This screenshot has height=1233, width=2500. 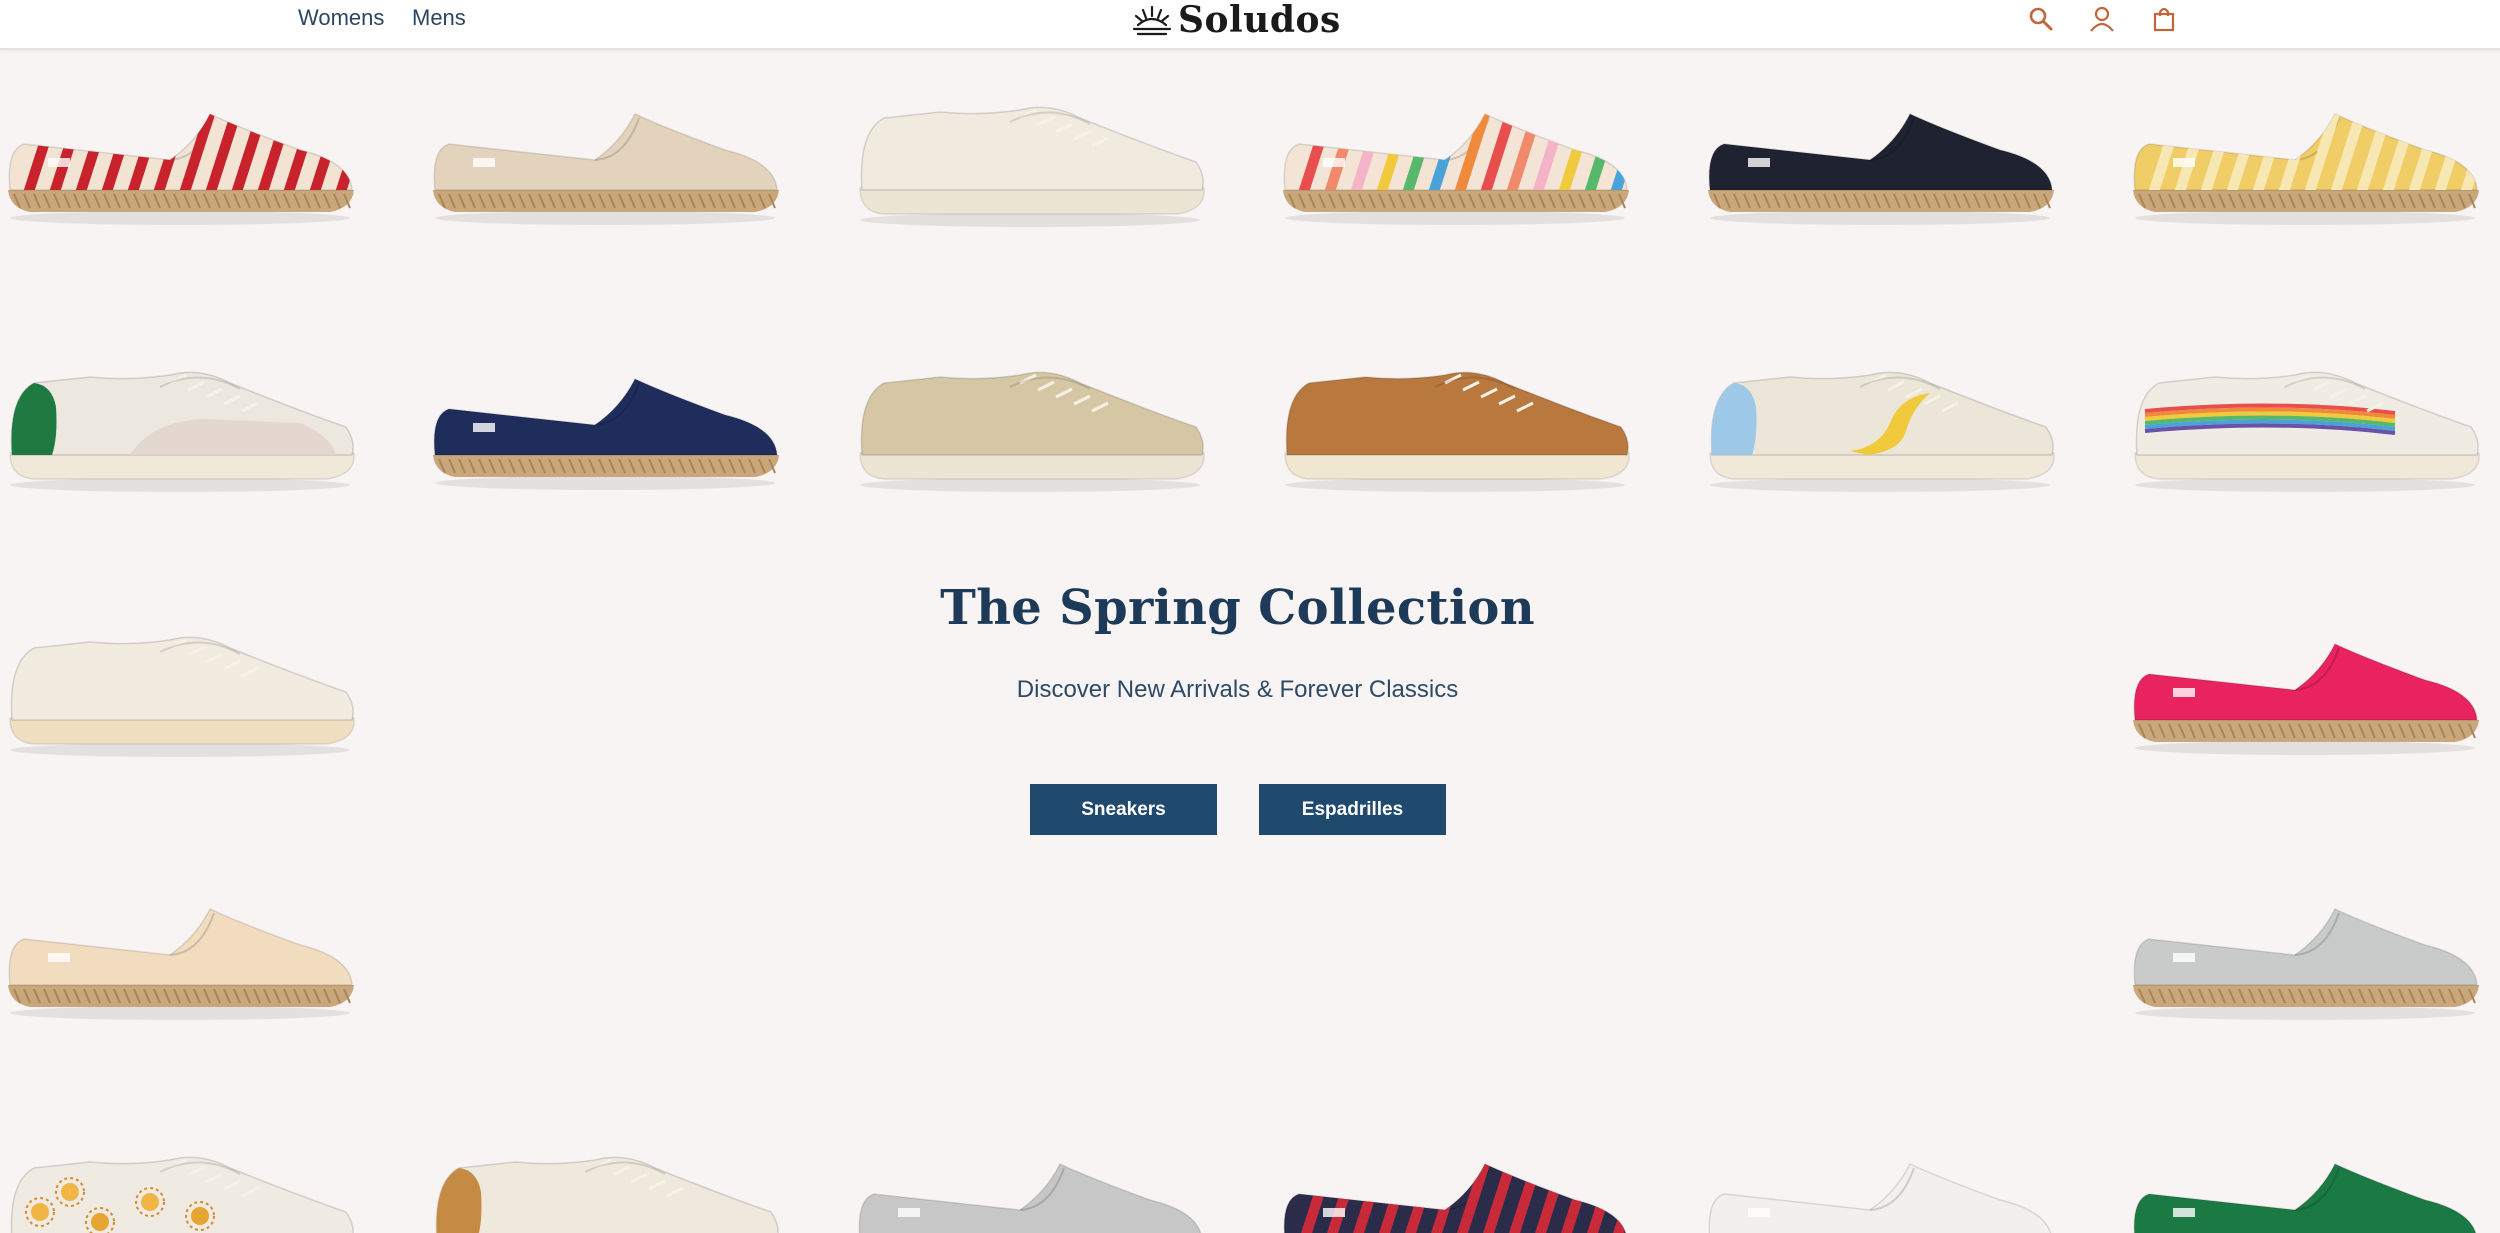 What do you see at coordinates (1237, 608) in the screenshot?
I see `hero-title: The Spring Collection` at bounding box center [1237, 608].